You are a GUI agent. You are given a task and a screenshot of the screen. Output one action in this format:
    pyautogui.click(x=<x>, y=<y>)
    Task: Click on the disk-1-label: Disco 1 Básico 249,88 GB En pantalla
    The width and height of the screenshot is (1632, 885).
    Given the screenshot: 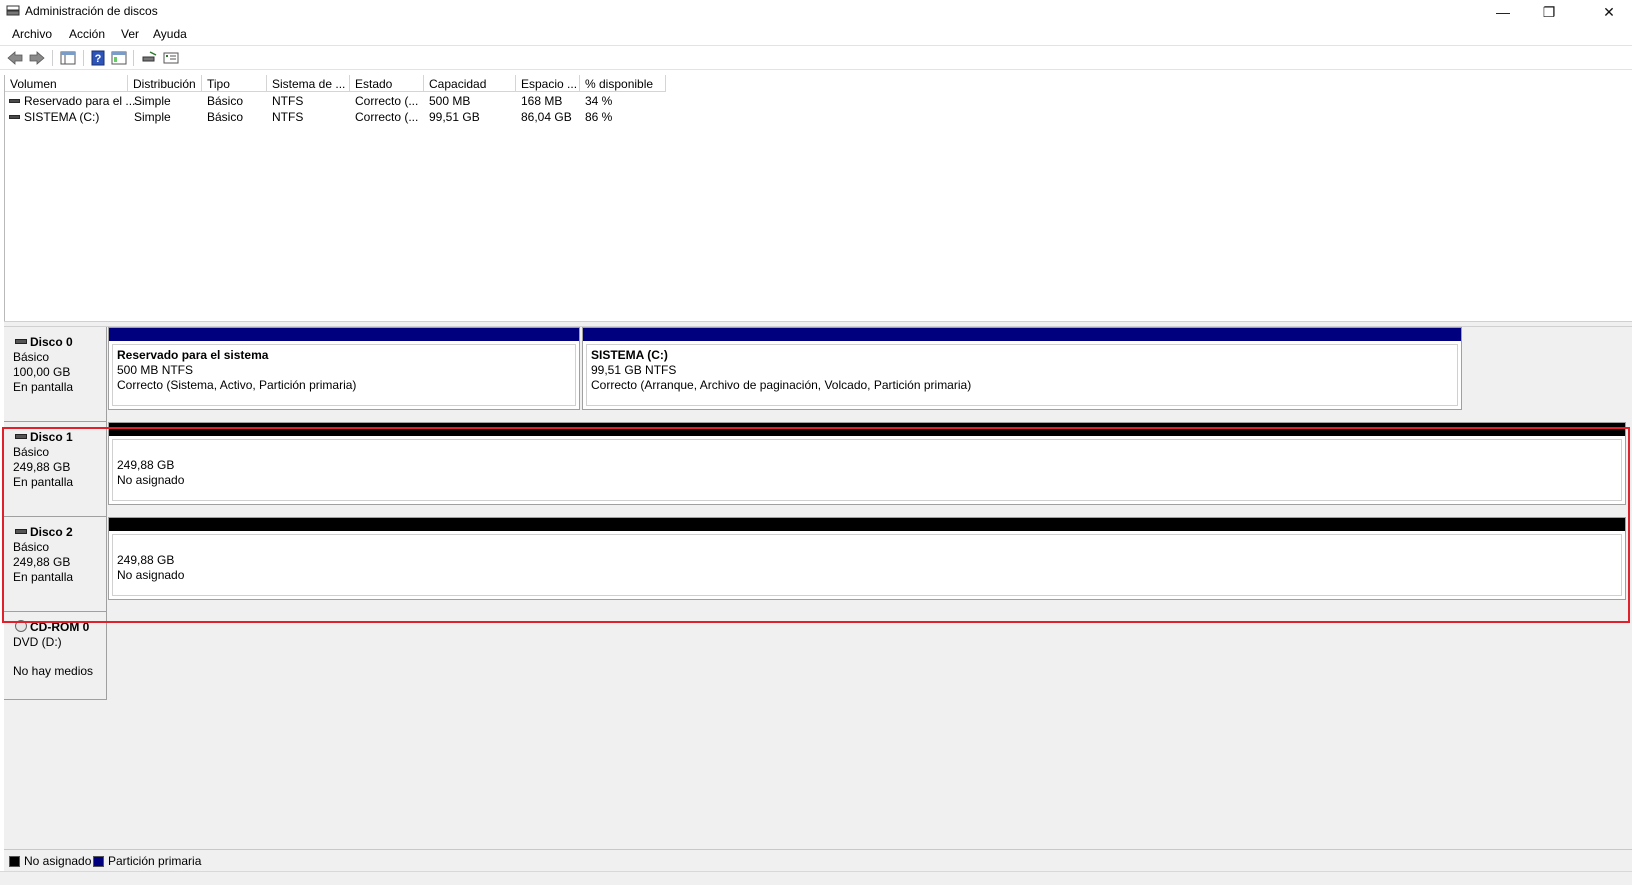 What is the action you would take?
    pyautogui.click(x=55, y=469)
    